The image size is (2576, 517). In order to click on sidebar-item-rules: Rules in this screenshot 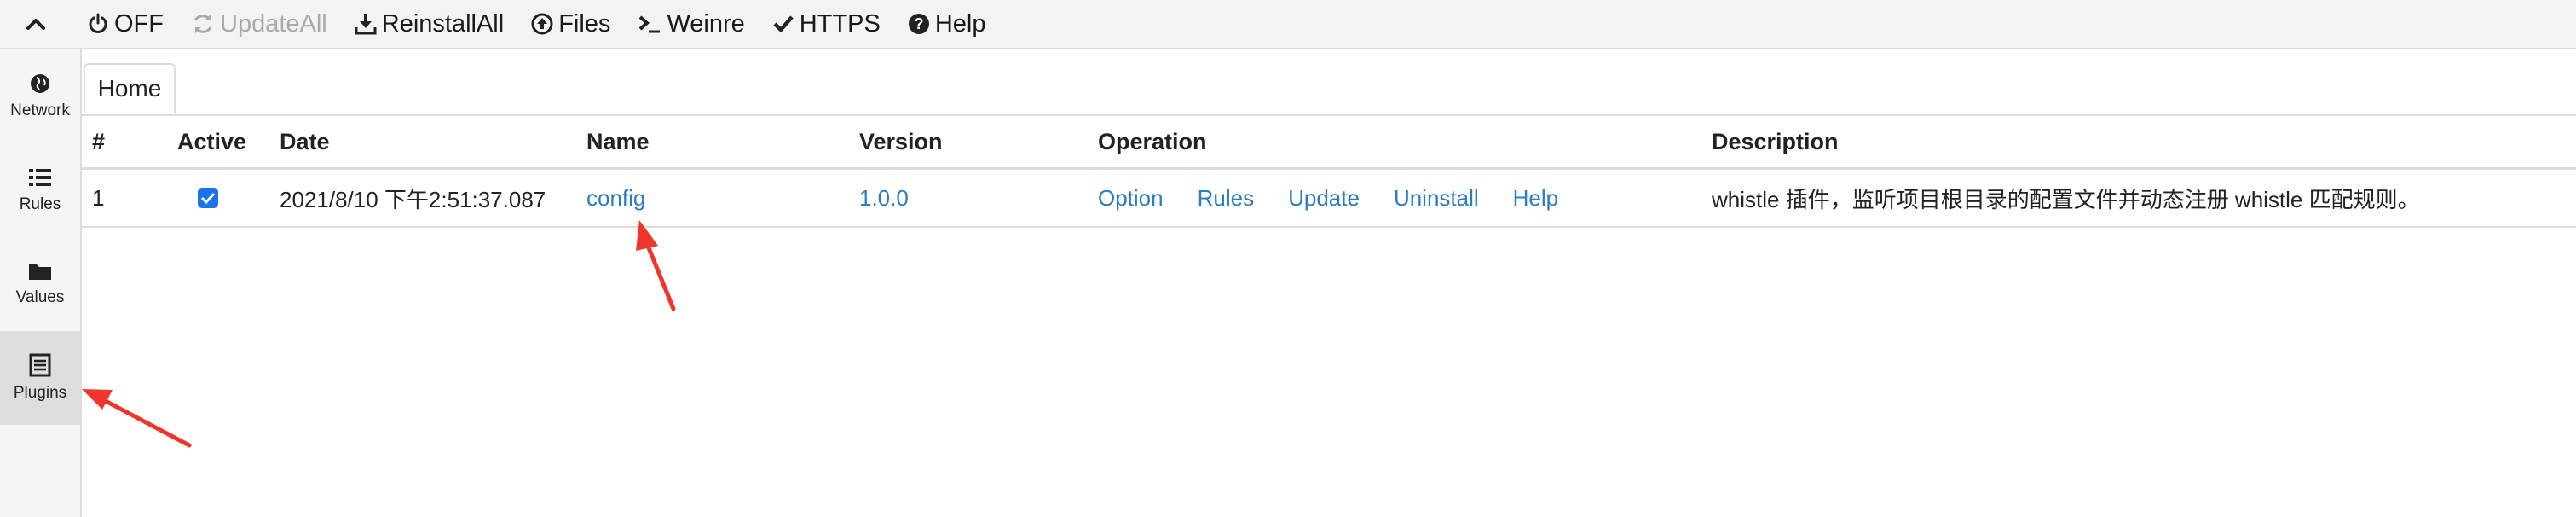, I will do `click(40, 190)`.